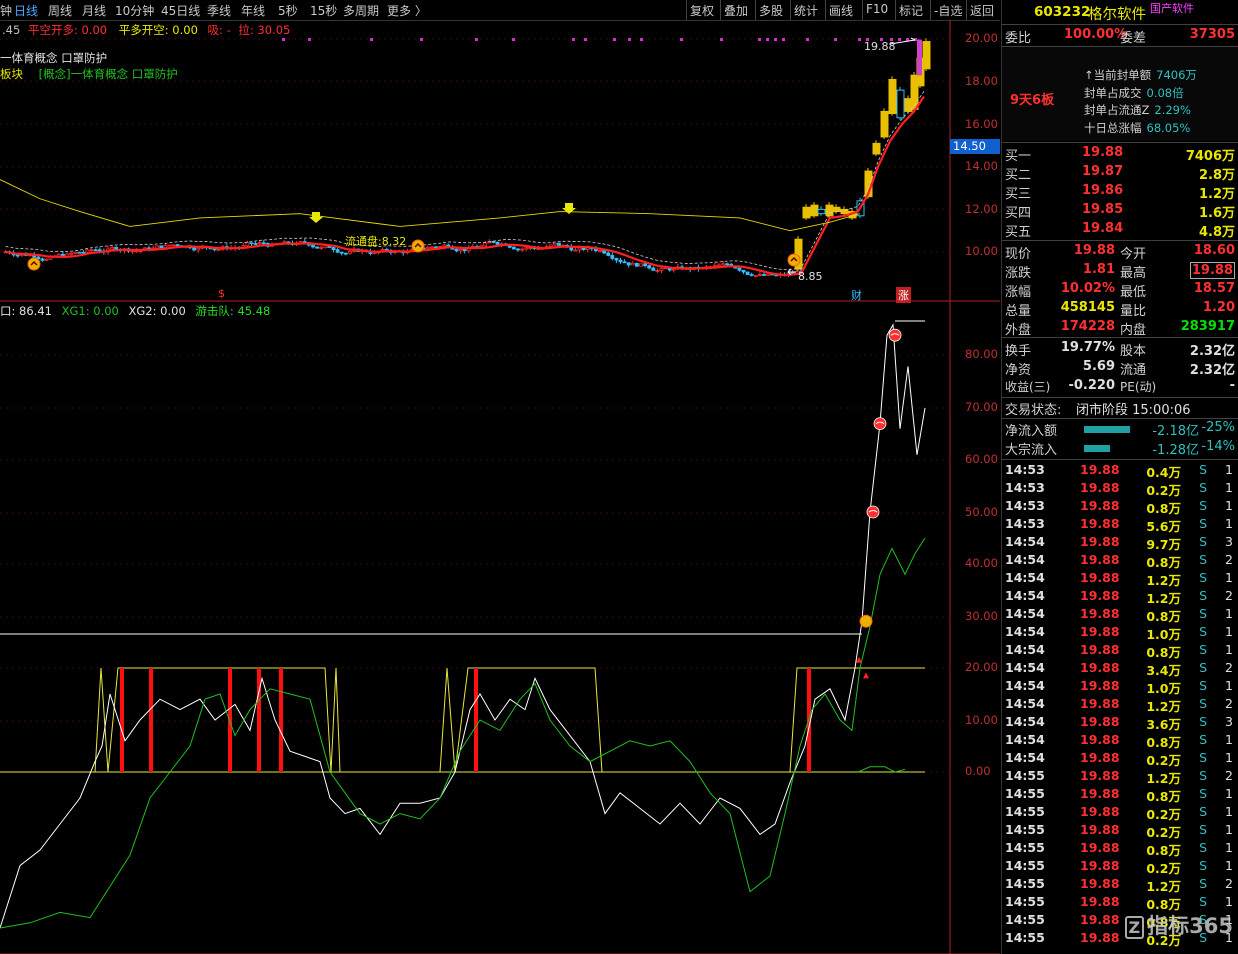  What do you see at coordinates (1120, 211) in the screenshot?
I see `bid-row-3: 买四 19.85 1.6万` at bounding box center [1120, 211].